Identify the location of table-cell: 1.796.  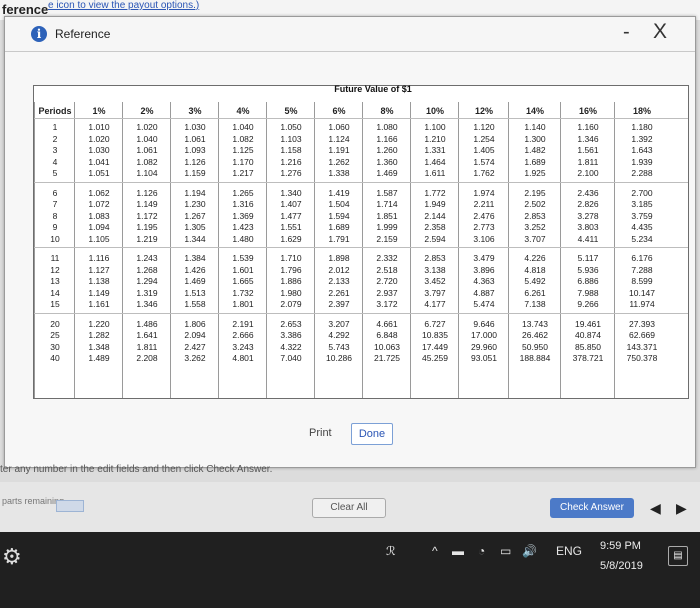
(291, 269).